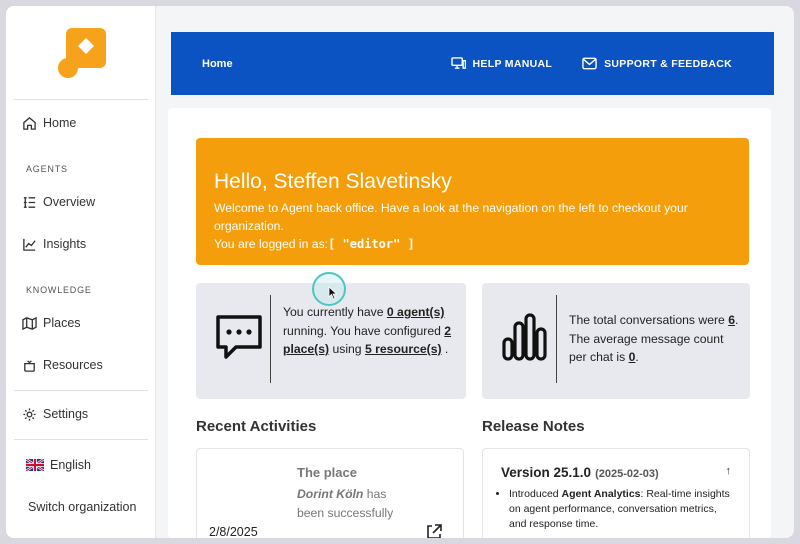  Describe the element at coordinates (347, 504) in the screenshot. I see `activity-description: Dorint Köln has been successfully` at that location.